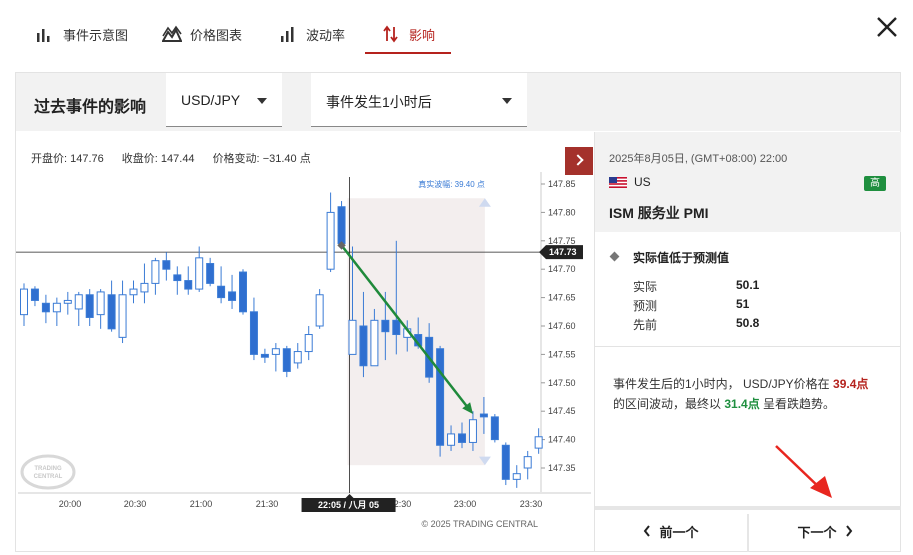 The width and height of the screenshot is (913, 555). What do you see at coordinates (70, 504) in the screenshot?
I see `x-tick-label: 20:00` at bounding box center [70, 504].